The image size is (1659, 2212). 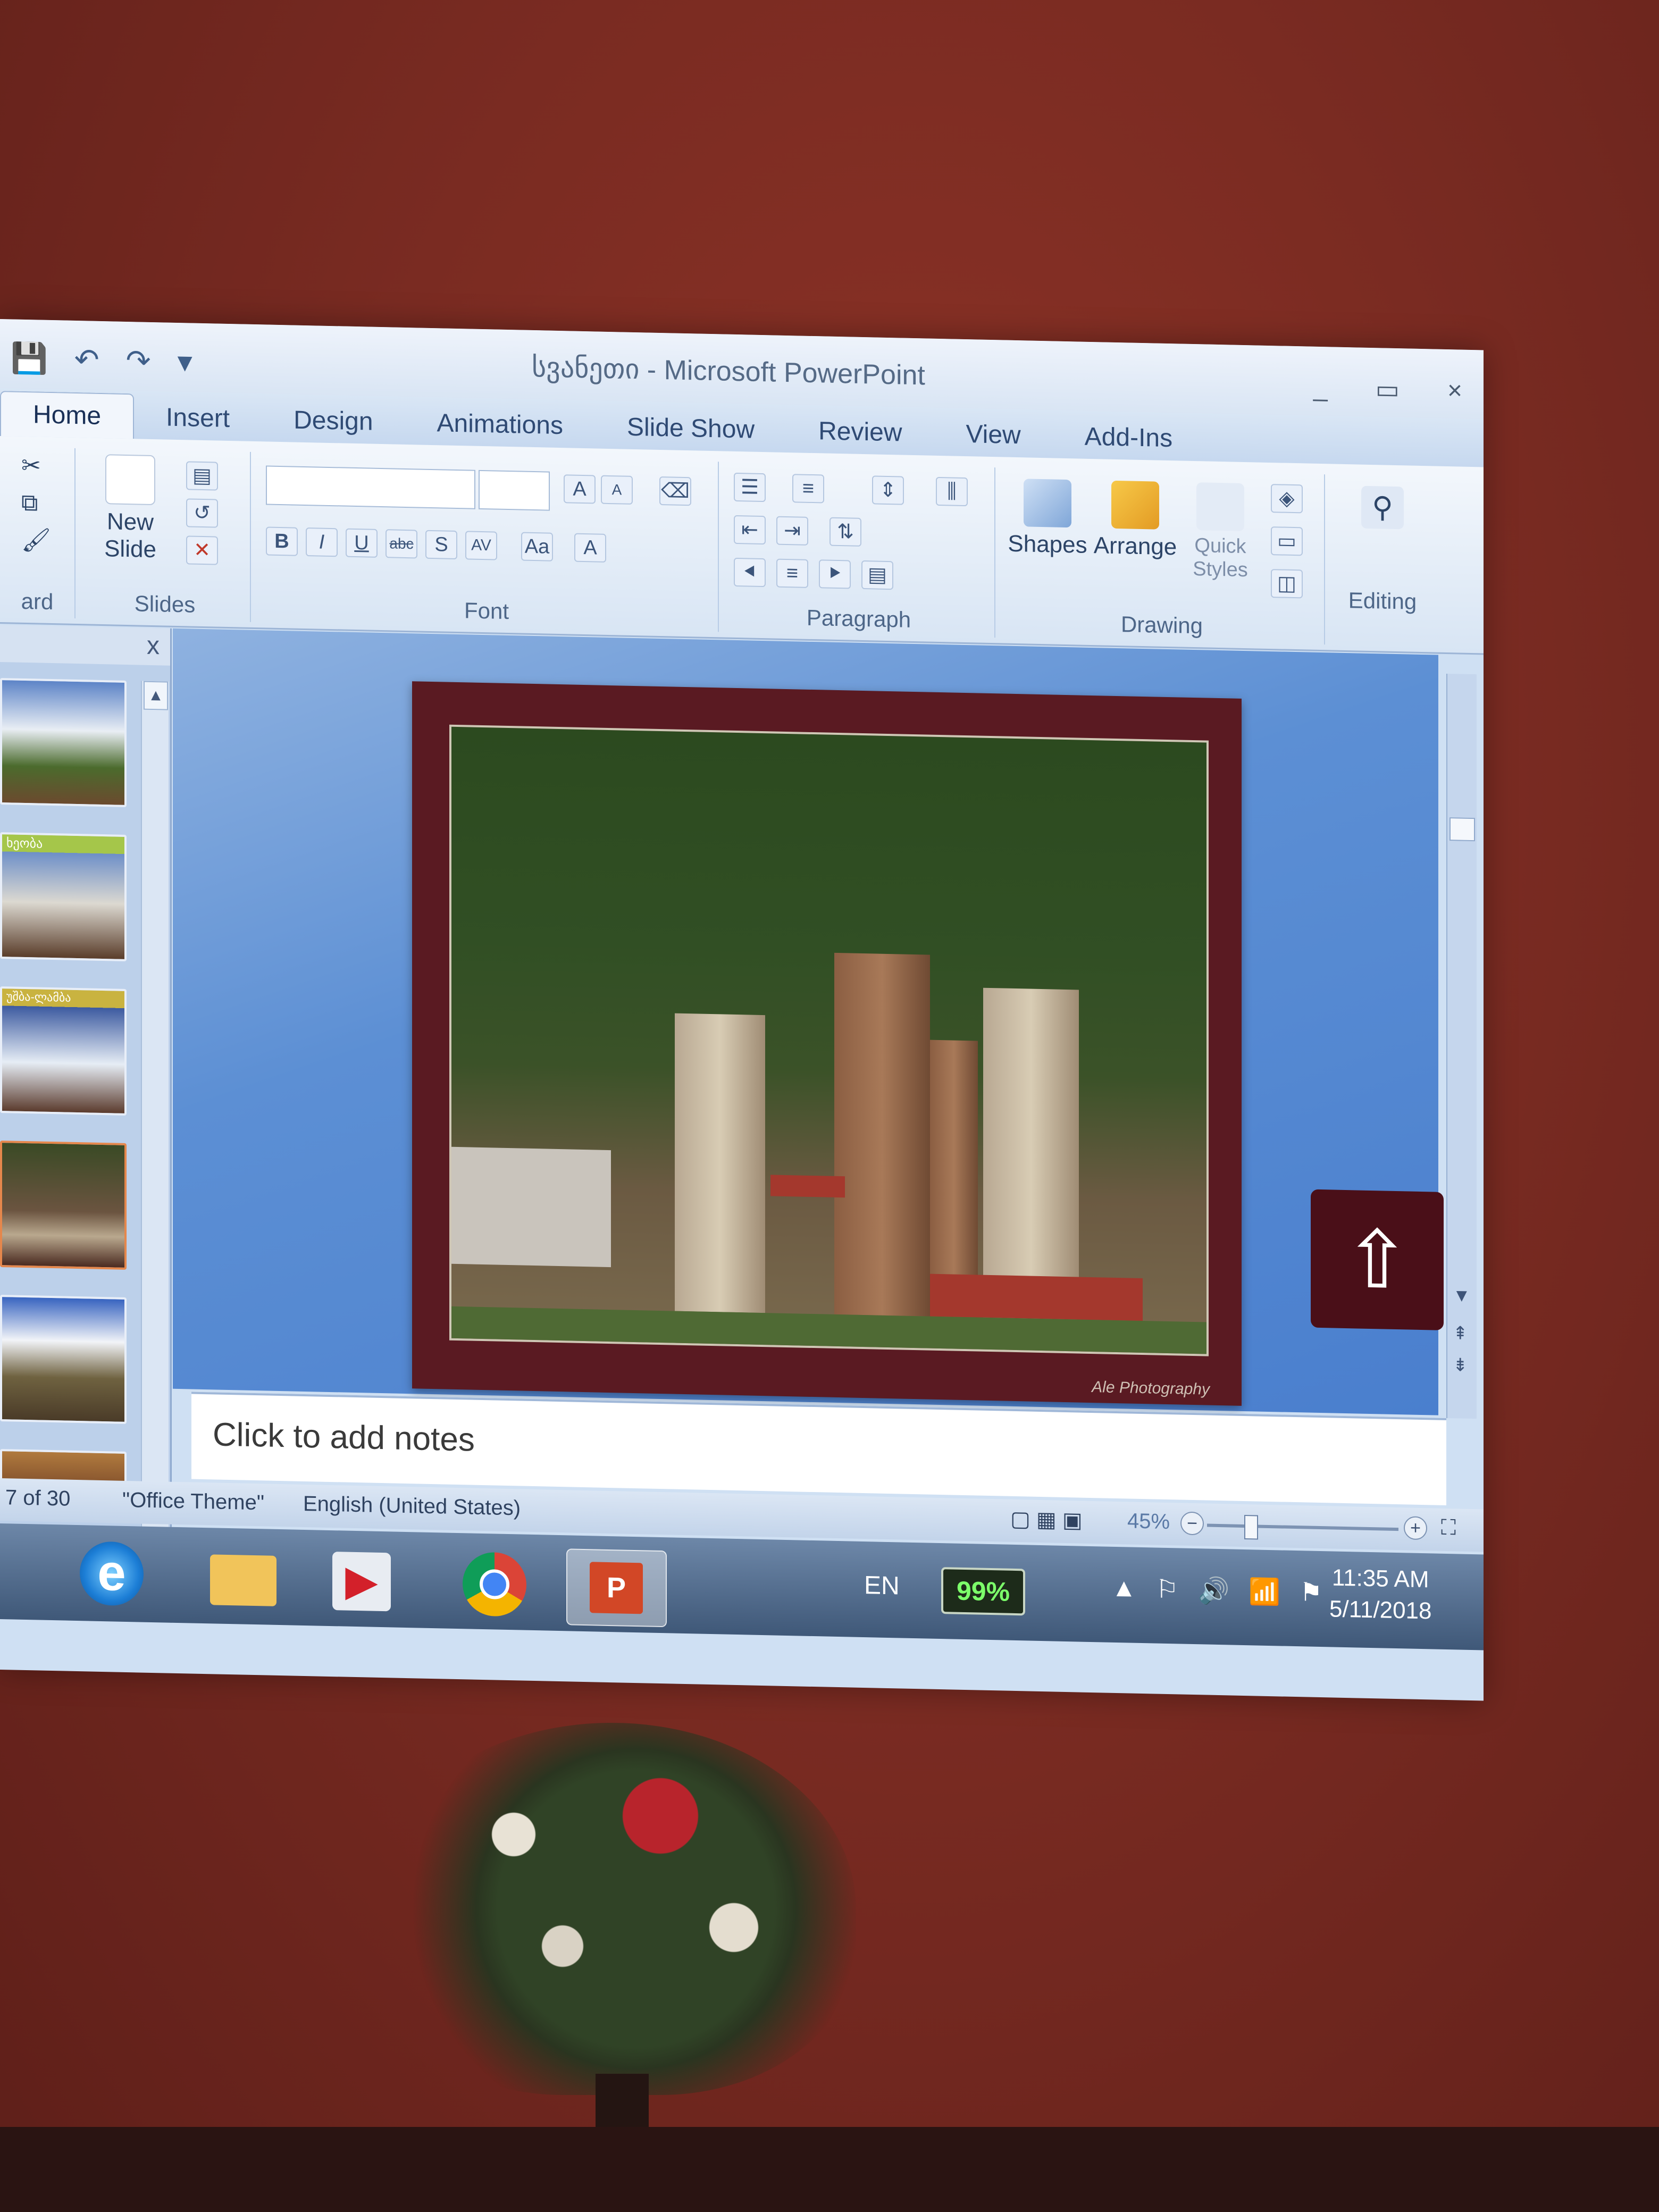 What do you see at coordinates (590, 548) in the screenshot?
I see `font-color-button: A` at bounding box center [590, 548].